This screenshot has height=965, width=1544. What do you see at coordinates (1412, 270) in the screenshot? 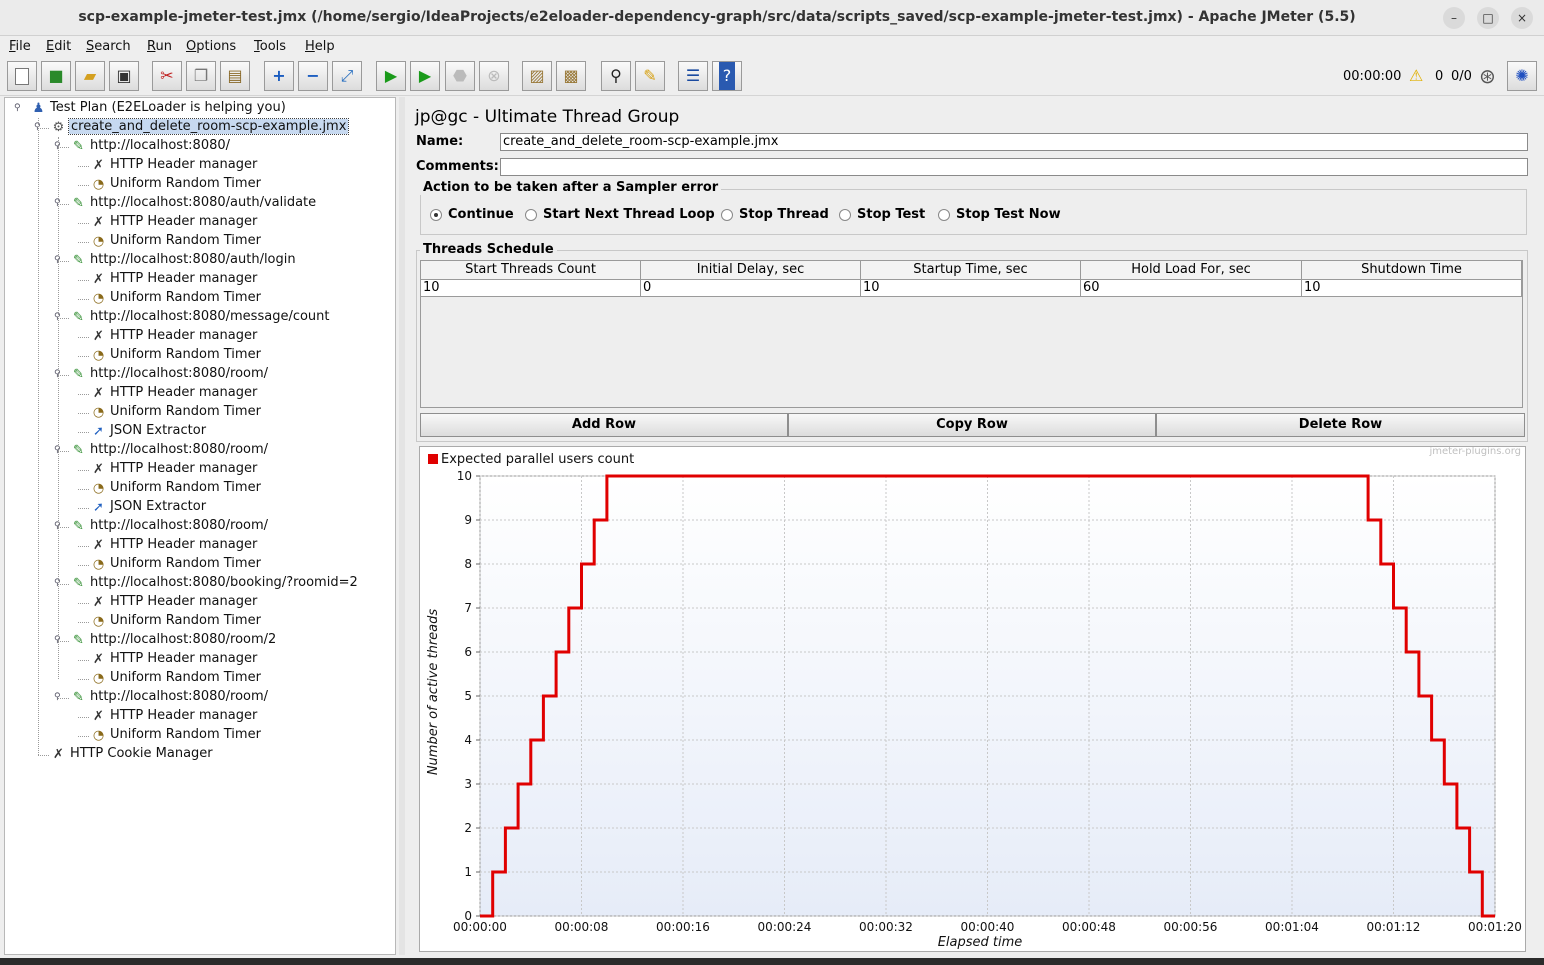
I see `col-shutdown-time: Shutdown Time` at bounding box center [1412, 270].